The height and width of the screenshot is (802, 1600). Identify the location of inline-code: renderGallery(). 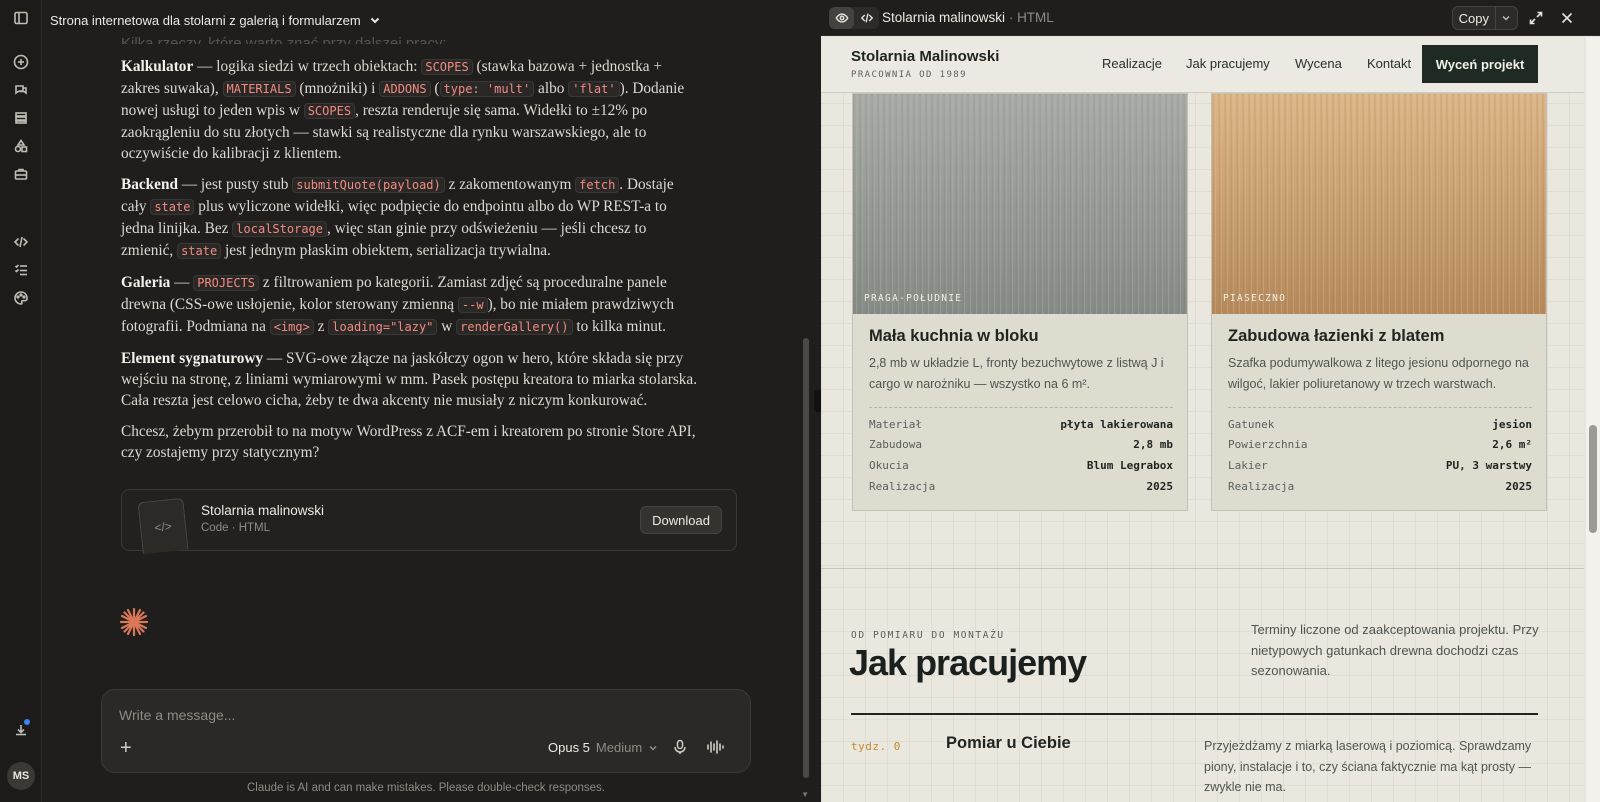
(514, 327).